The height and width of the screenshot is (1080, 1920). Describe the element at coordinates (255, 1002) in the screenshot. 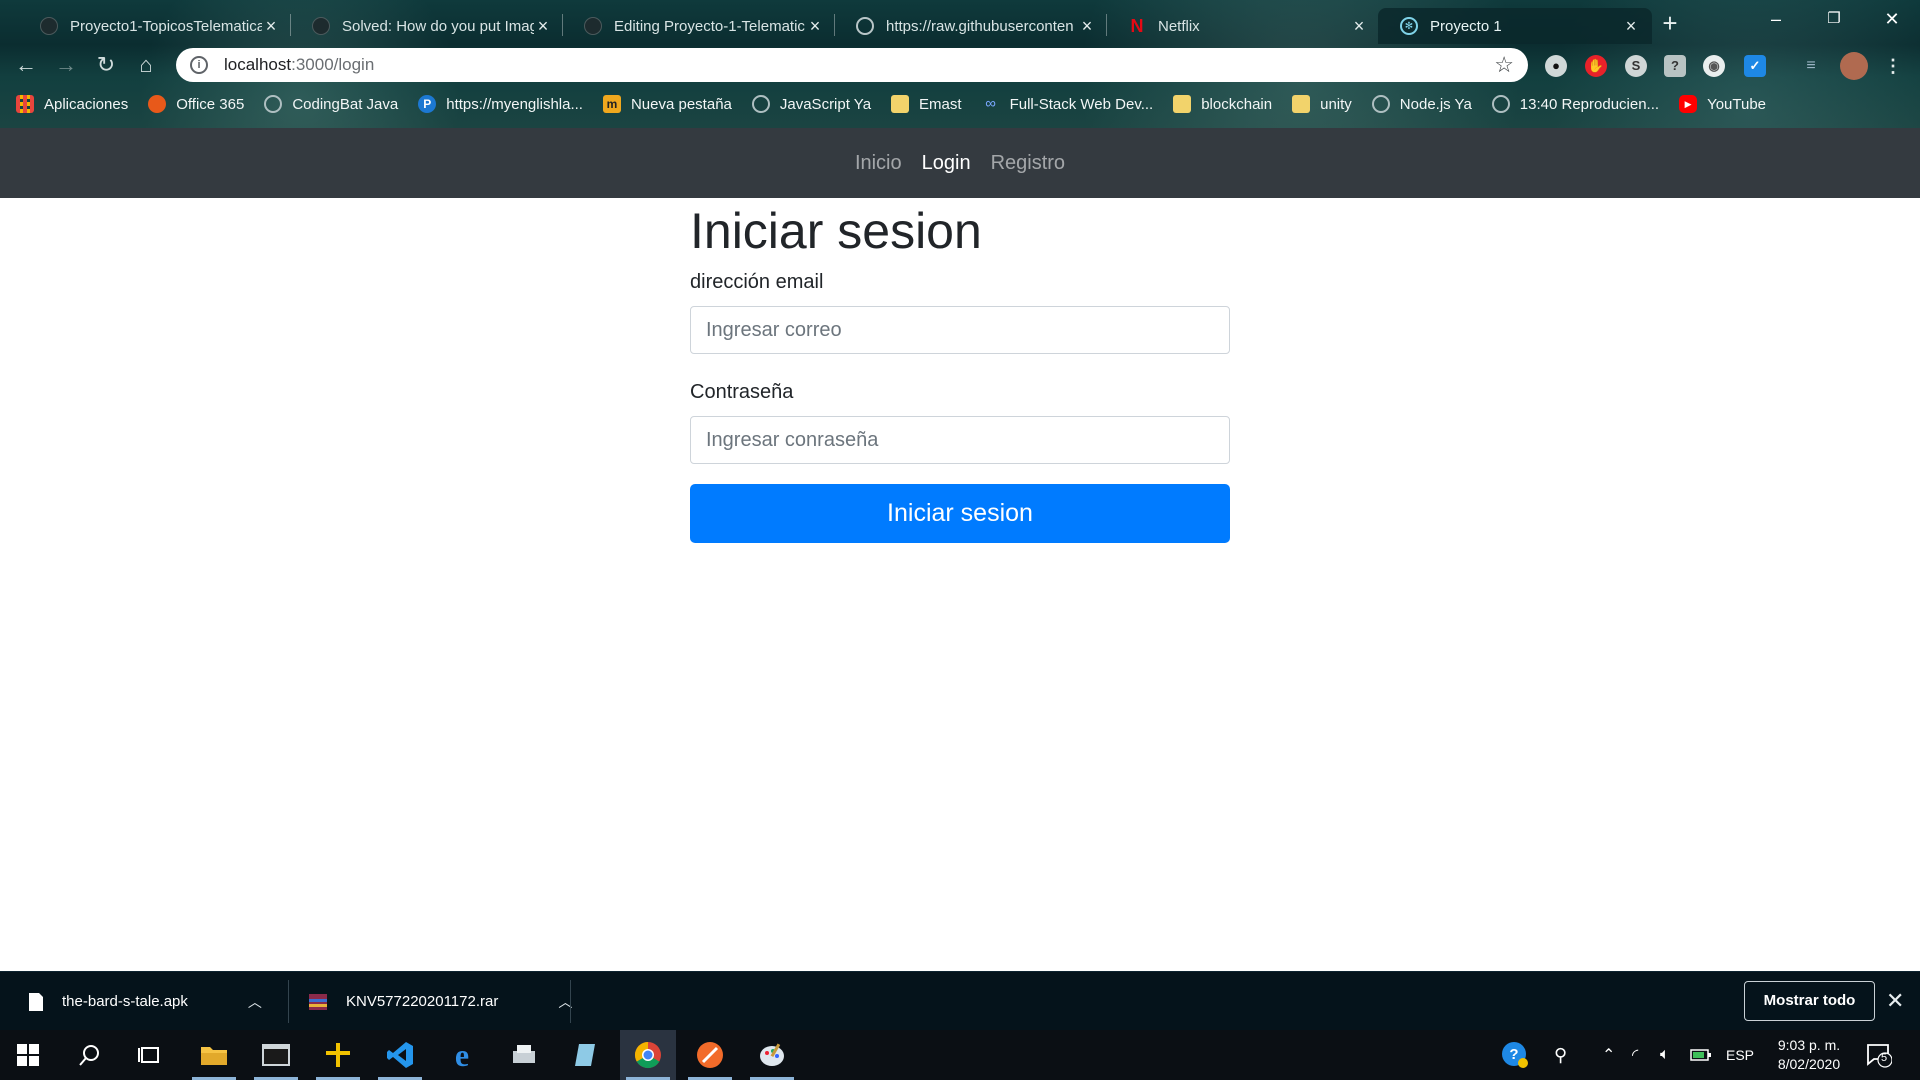

I see `chevron-up-icon: ︿` at that location.